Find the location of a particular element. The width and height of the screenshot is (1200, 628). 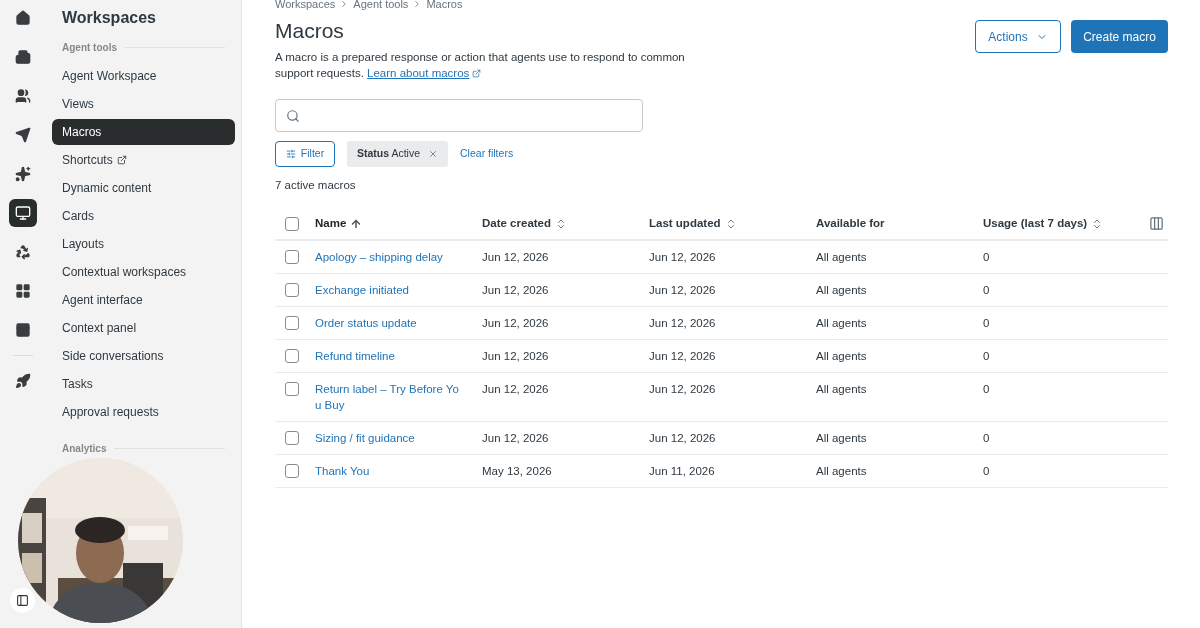

macro-link: Thank You is located at coordinates (390, 471).